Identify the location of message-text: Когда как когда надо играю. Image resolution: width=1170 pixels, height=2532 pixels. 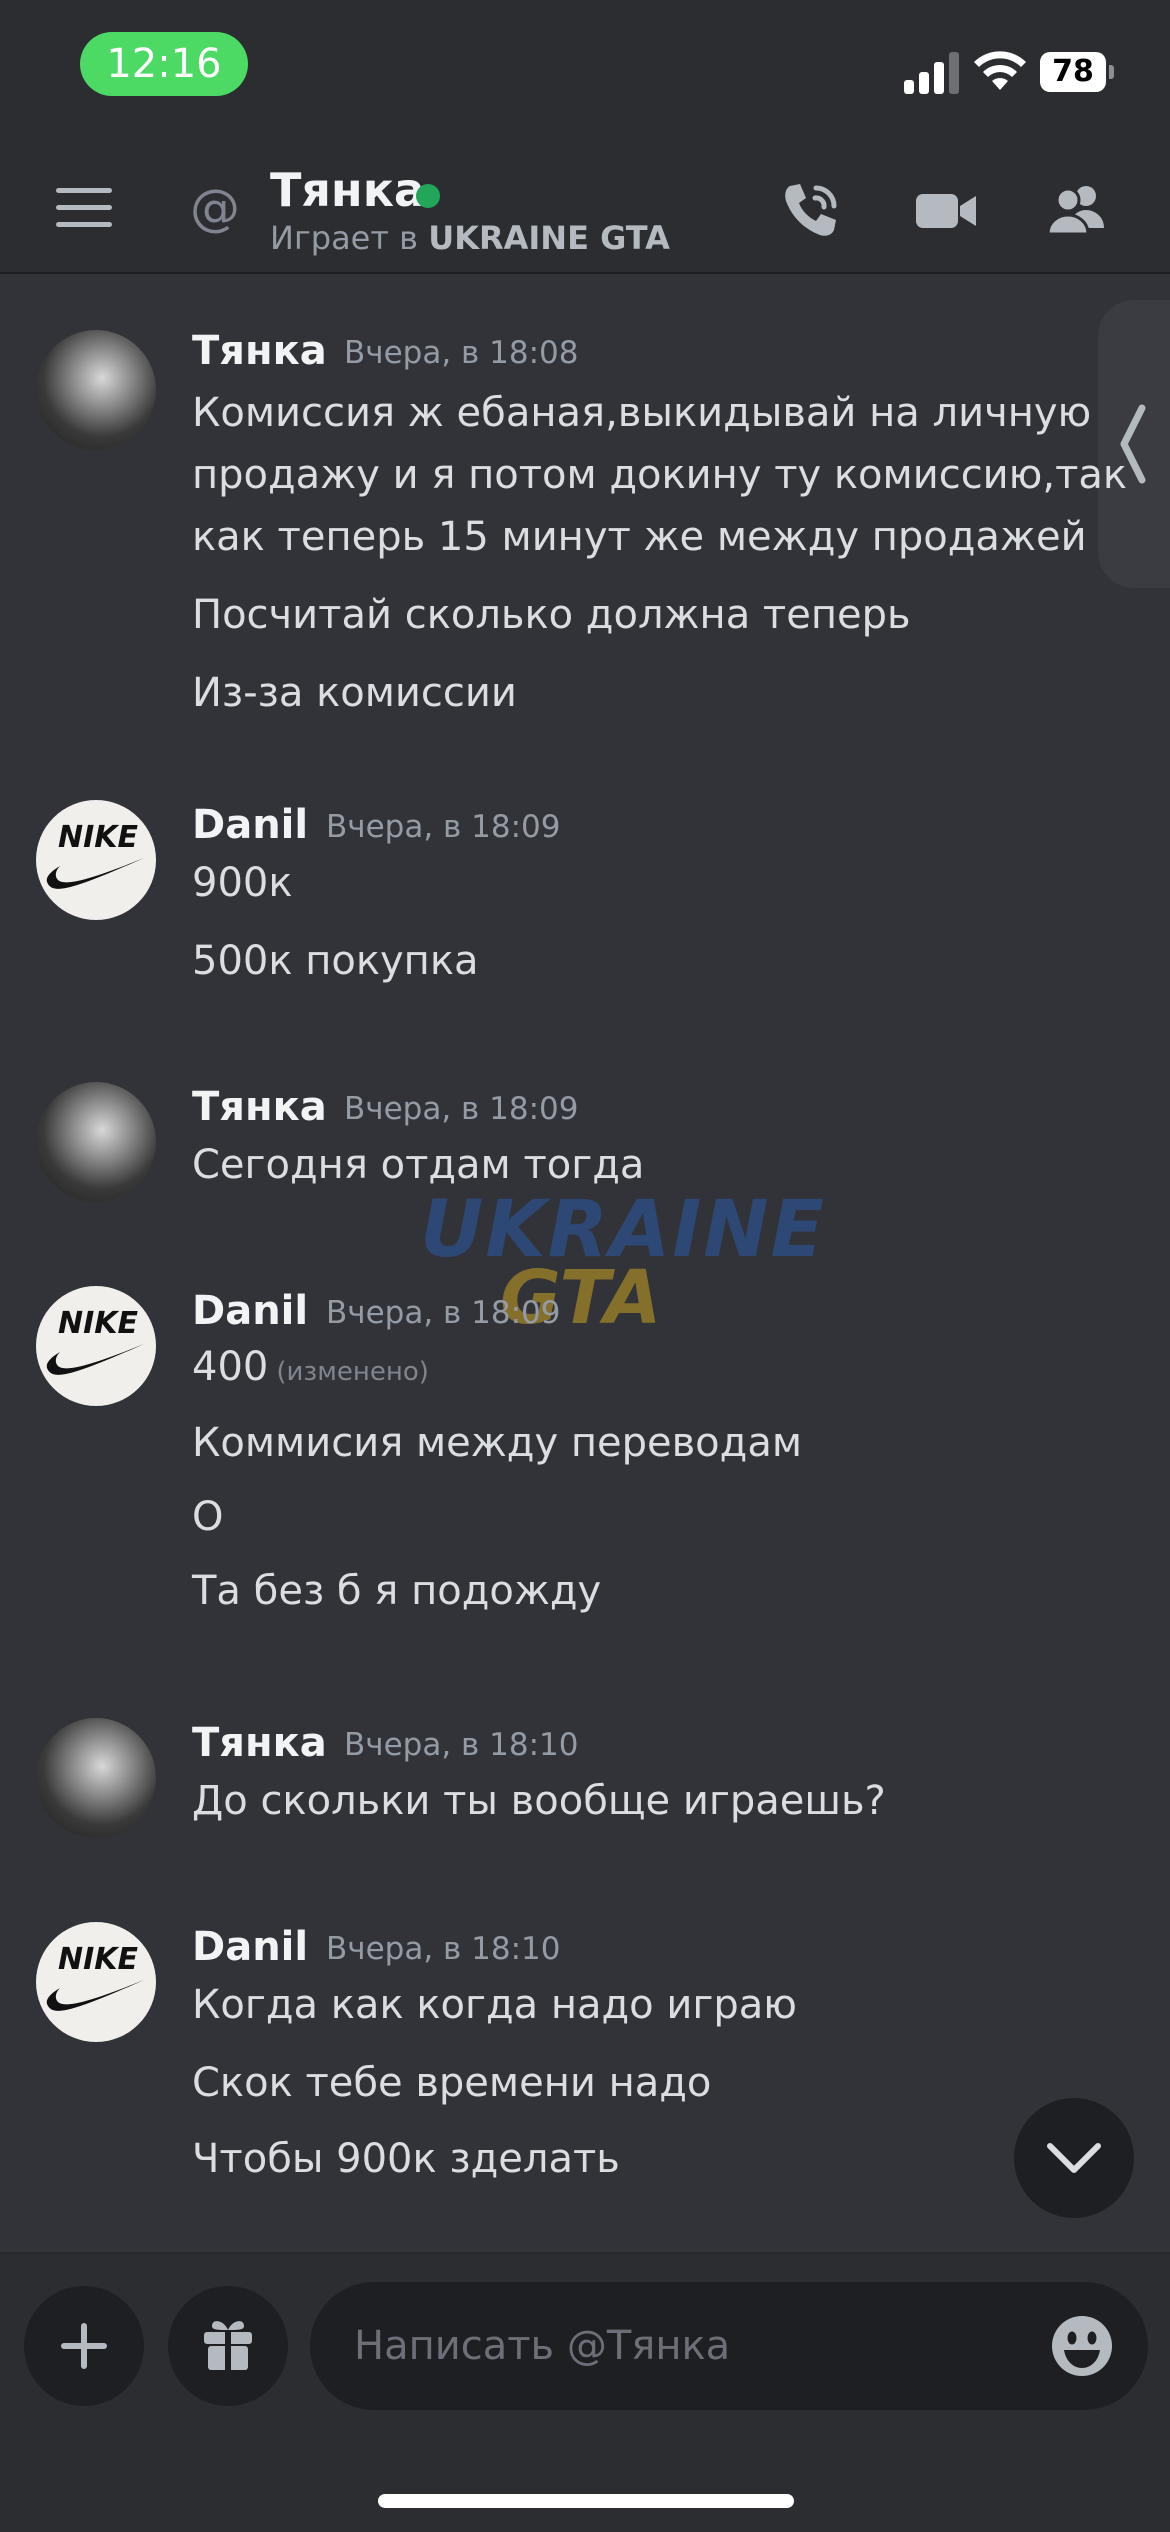
(494, 2005).